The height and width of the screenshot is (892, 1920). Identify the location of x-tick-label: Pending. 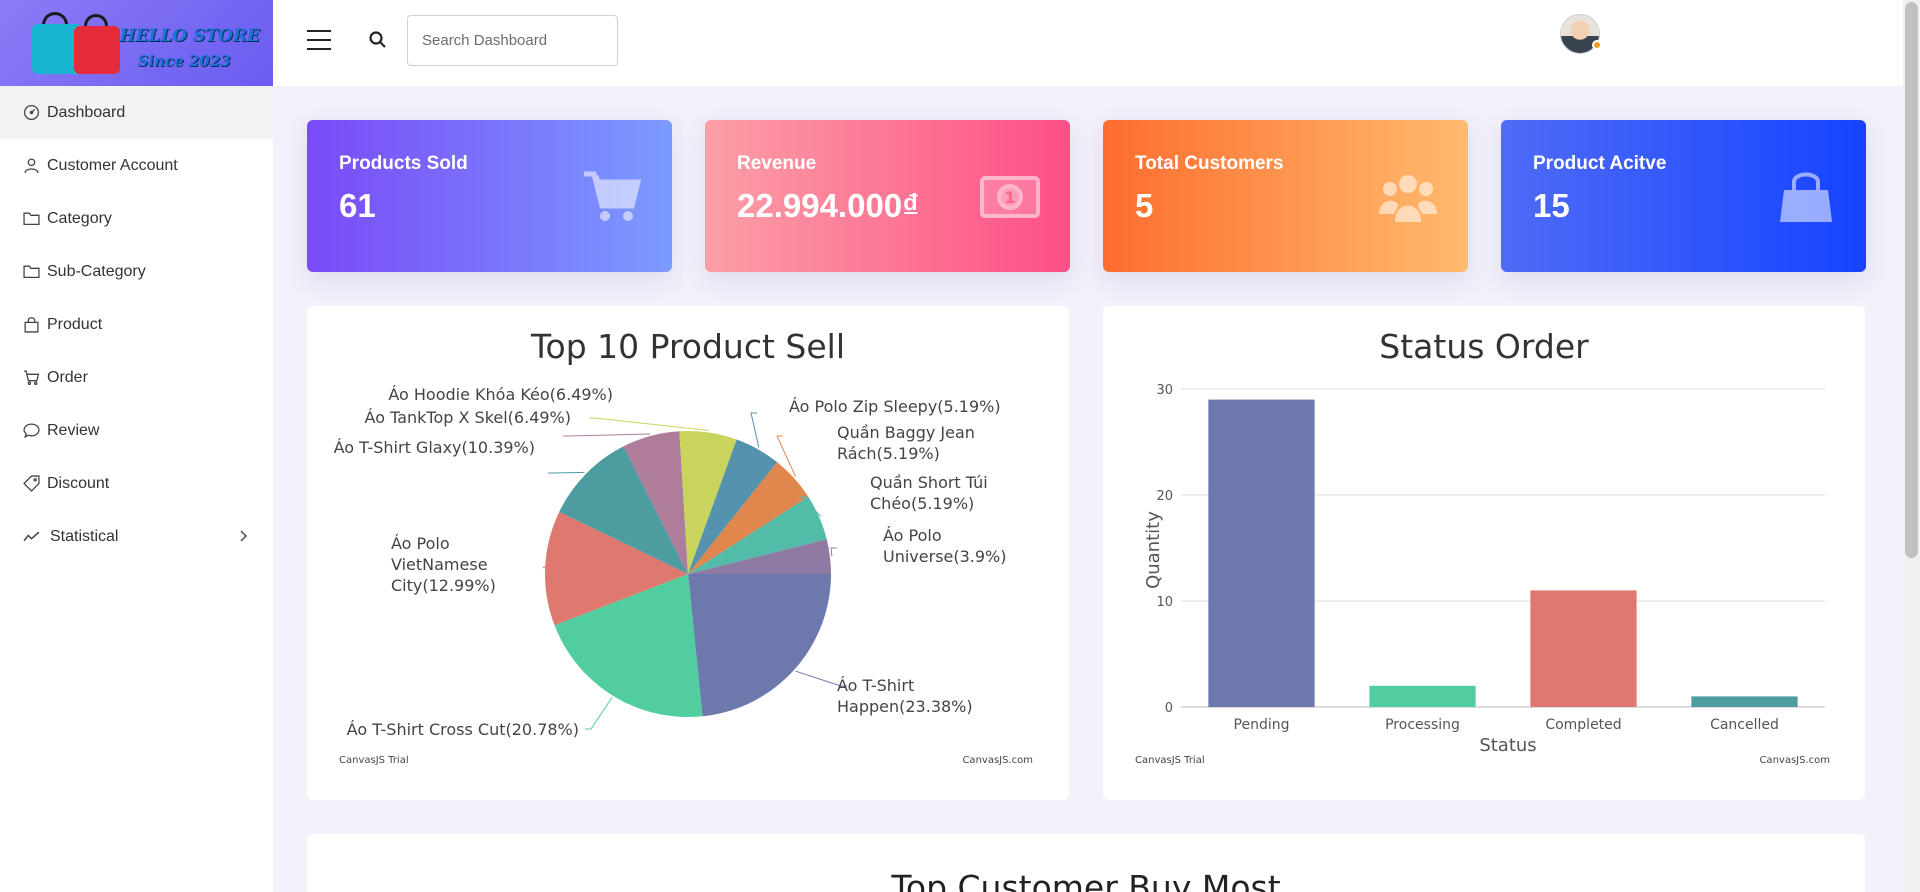
(1262, 725).